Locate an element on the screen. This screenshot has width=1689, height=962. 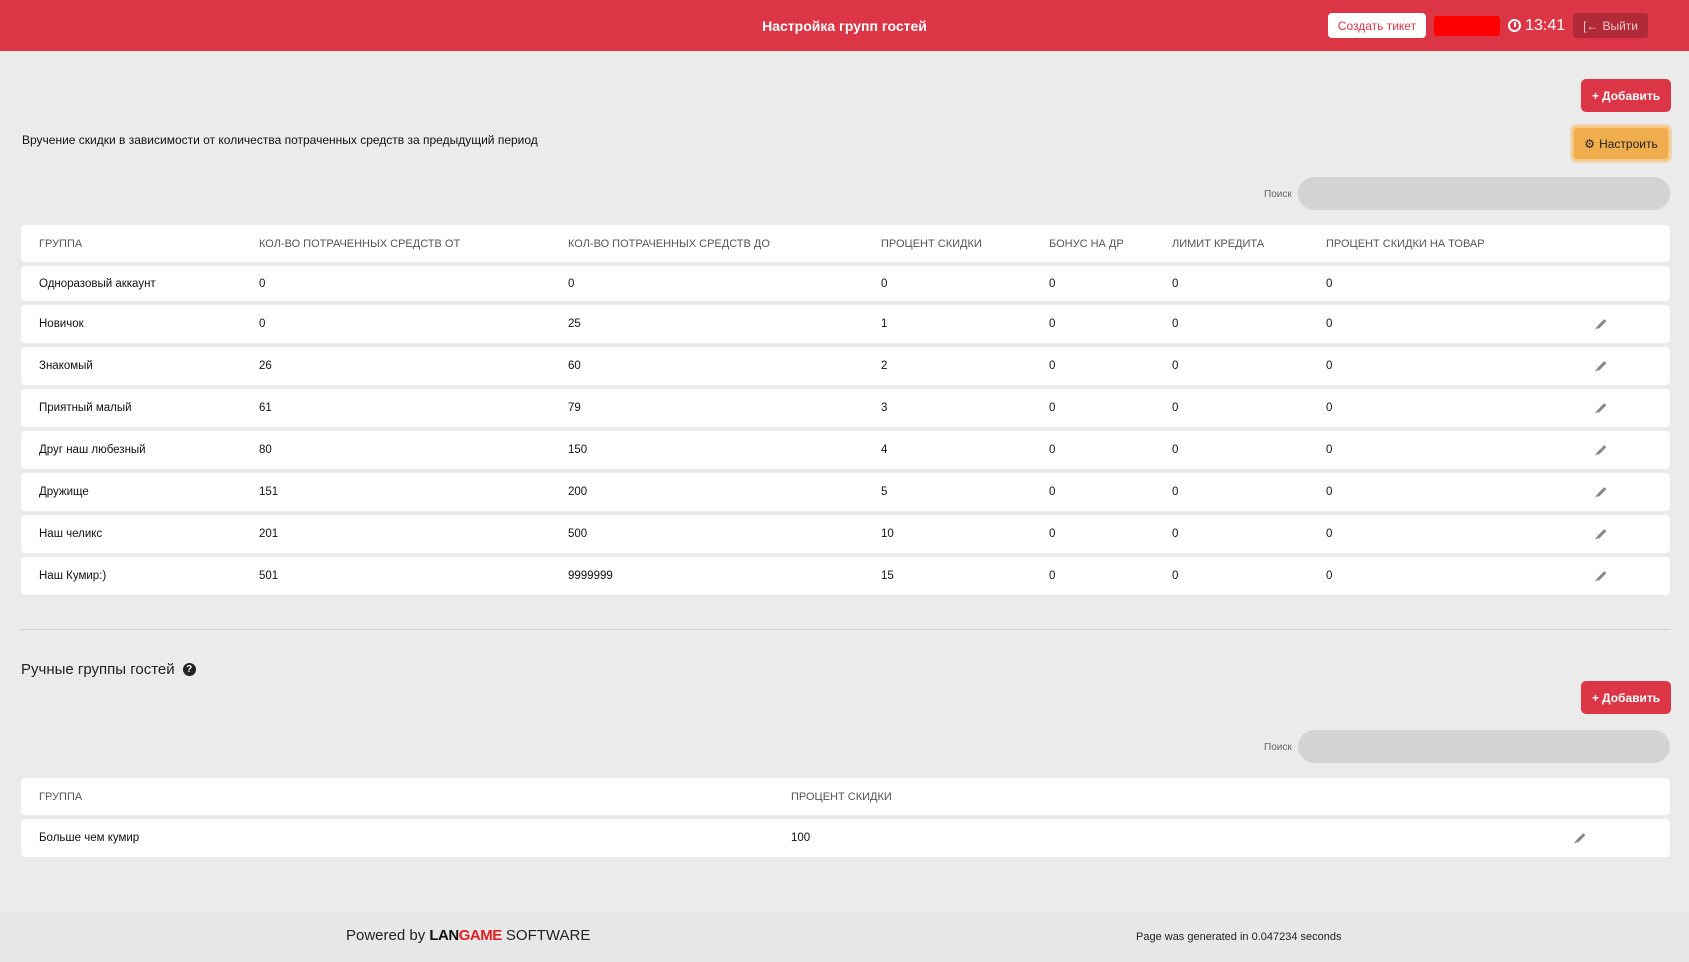
generation-time: Page was generated in 0.047234 seconds is located at coordinates (1239, 937).